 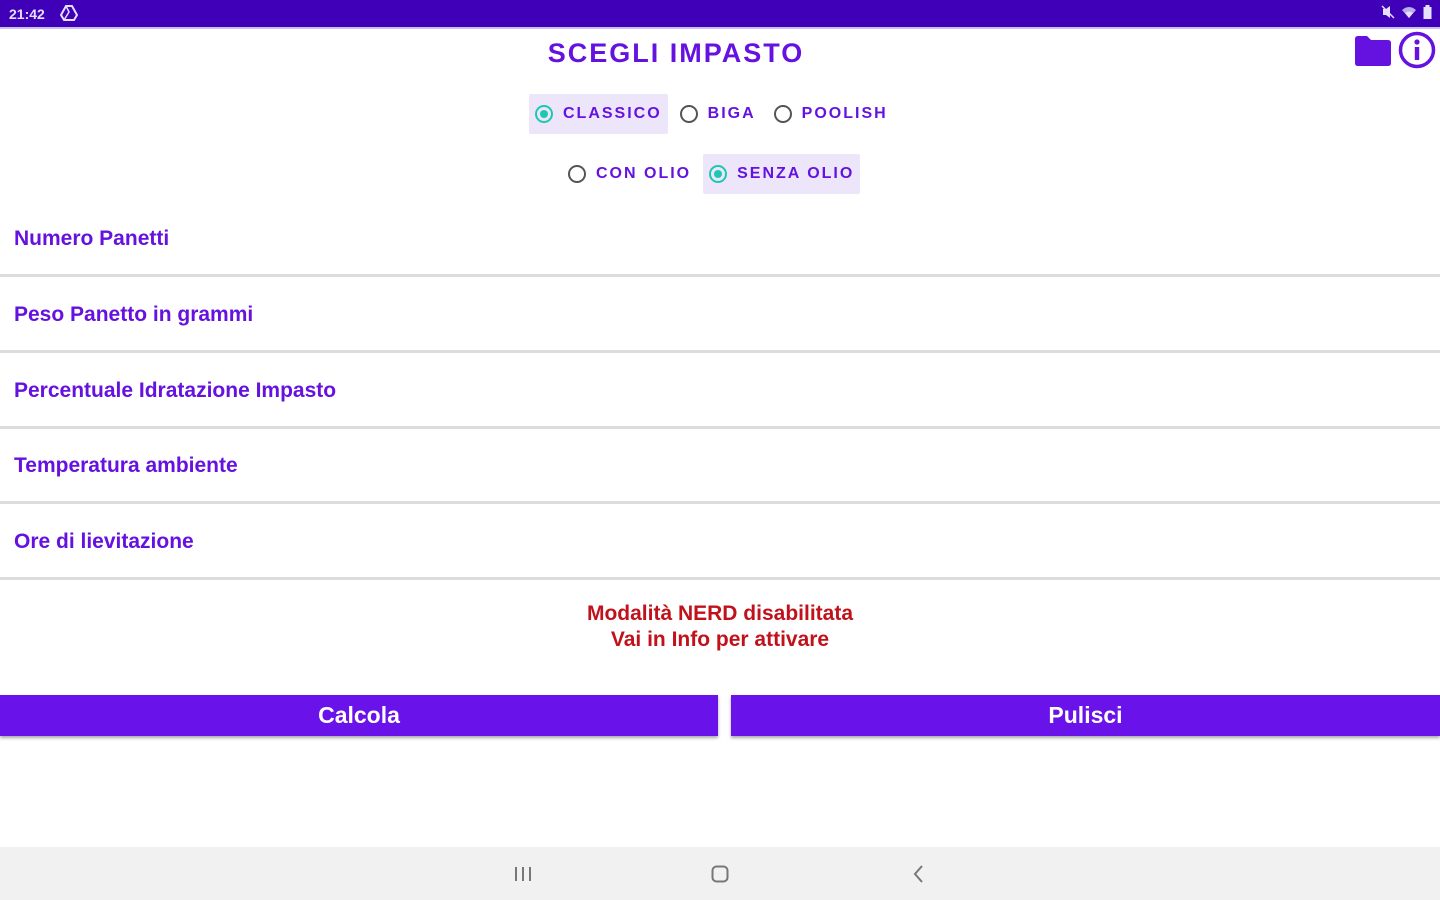 I want to click on radio-senza-olio: SENZA OLIO, so click(x=782, y=174).